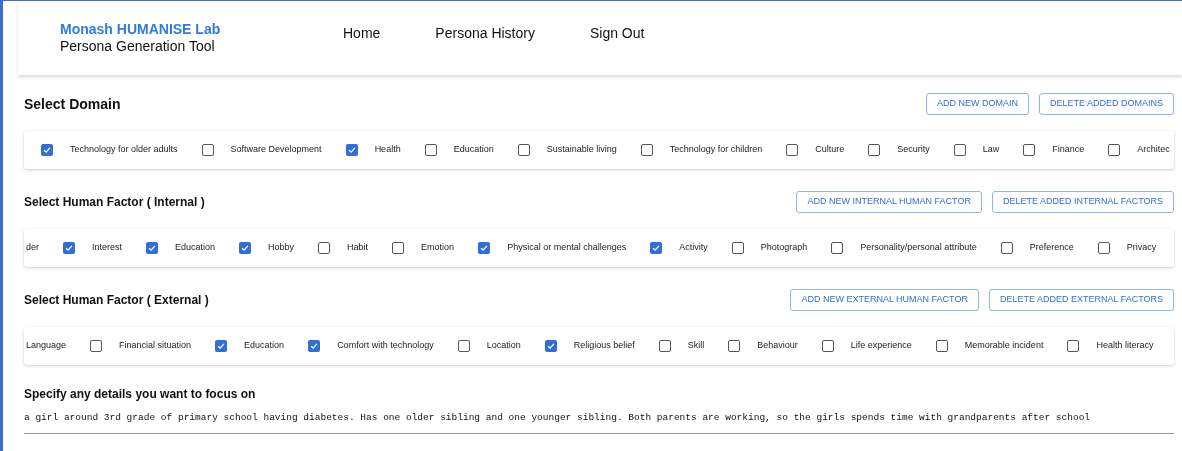  Describe the element at coordinates (138, 46) in the screenshot. I see `tool-name: Persona Generation Tool` at that location.